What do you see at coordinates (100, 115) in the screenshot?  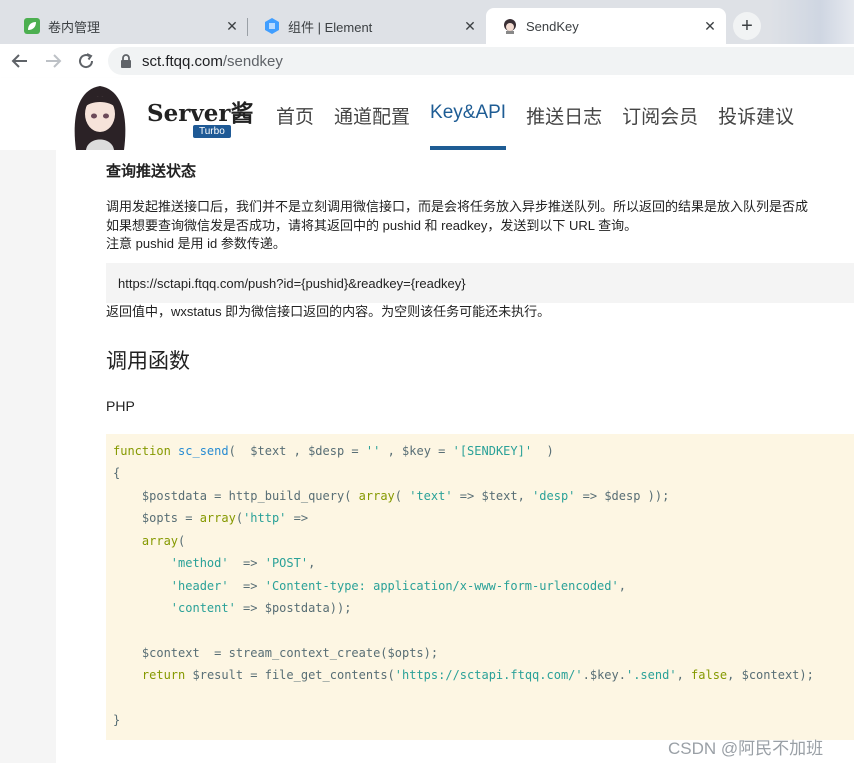 I see `mascot-avatar` at bounding box center [100, 115].